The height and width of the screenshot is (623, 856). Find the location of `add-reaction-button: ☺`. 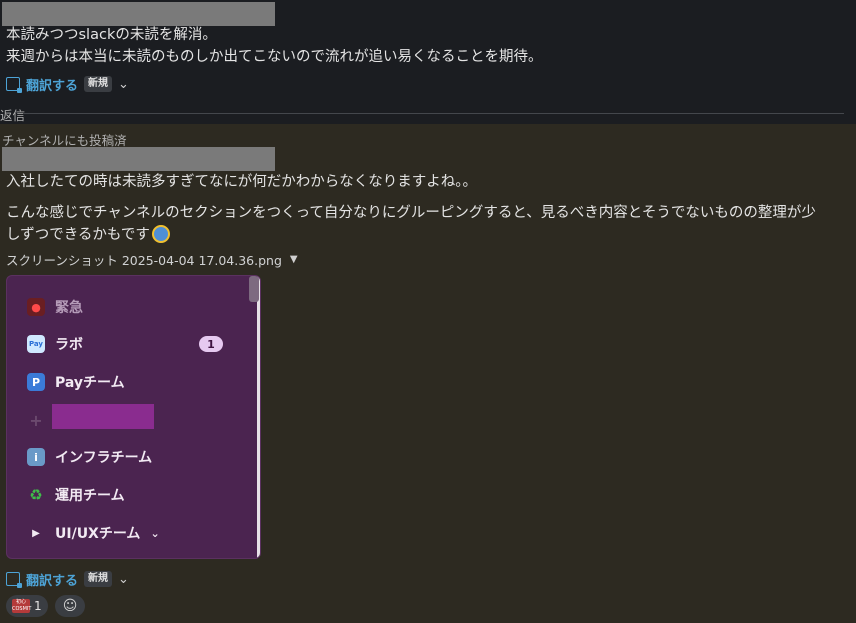

add-reaction-button: ☺ is located at coordinates (70, 606).